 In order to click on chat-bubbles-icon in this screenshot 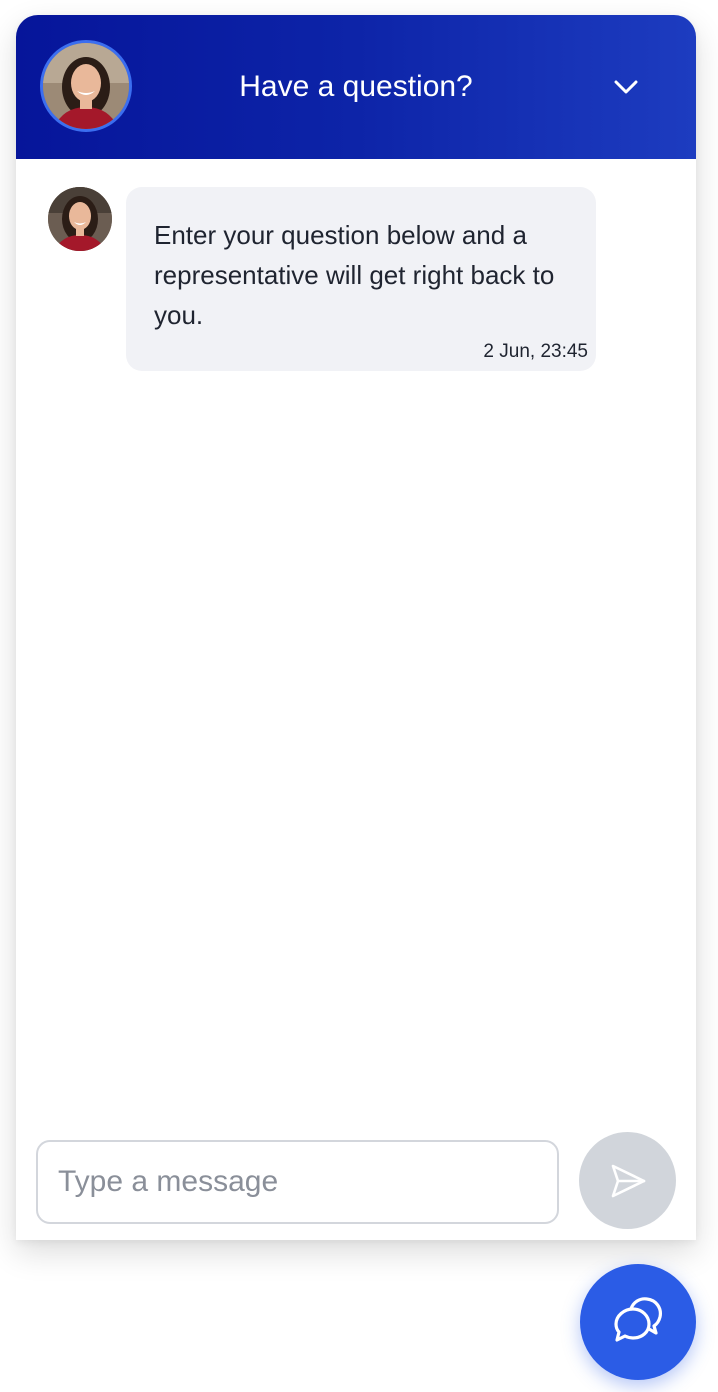, I will do `click(638, 1319)`.